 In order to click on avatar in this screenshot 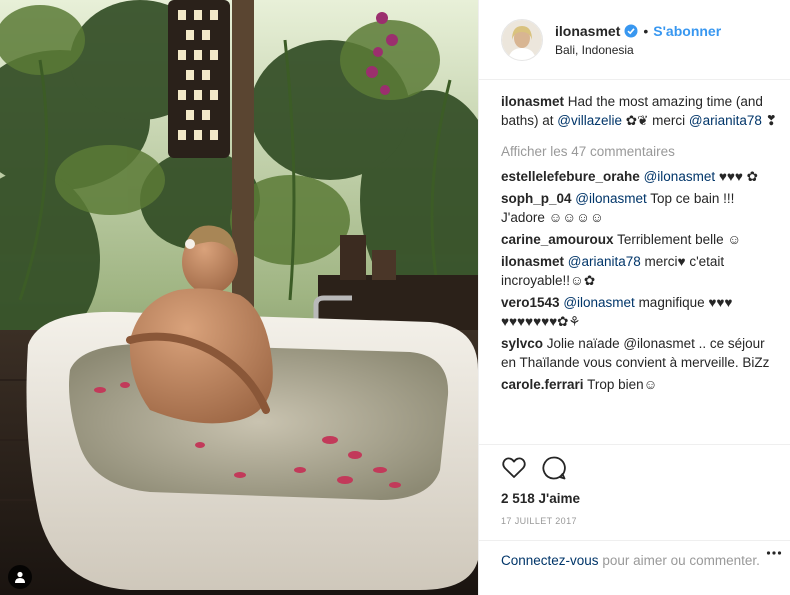, I will do `click(522, 39)`.